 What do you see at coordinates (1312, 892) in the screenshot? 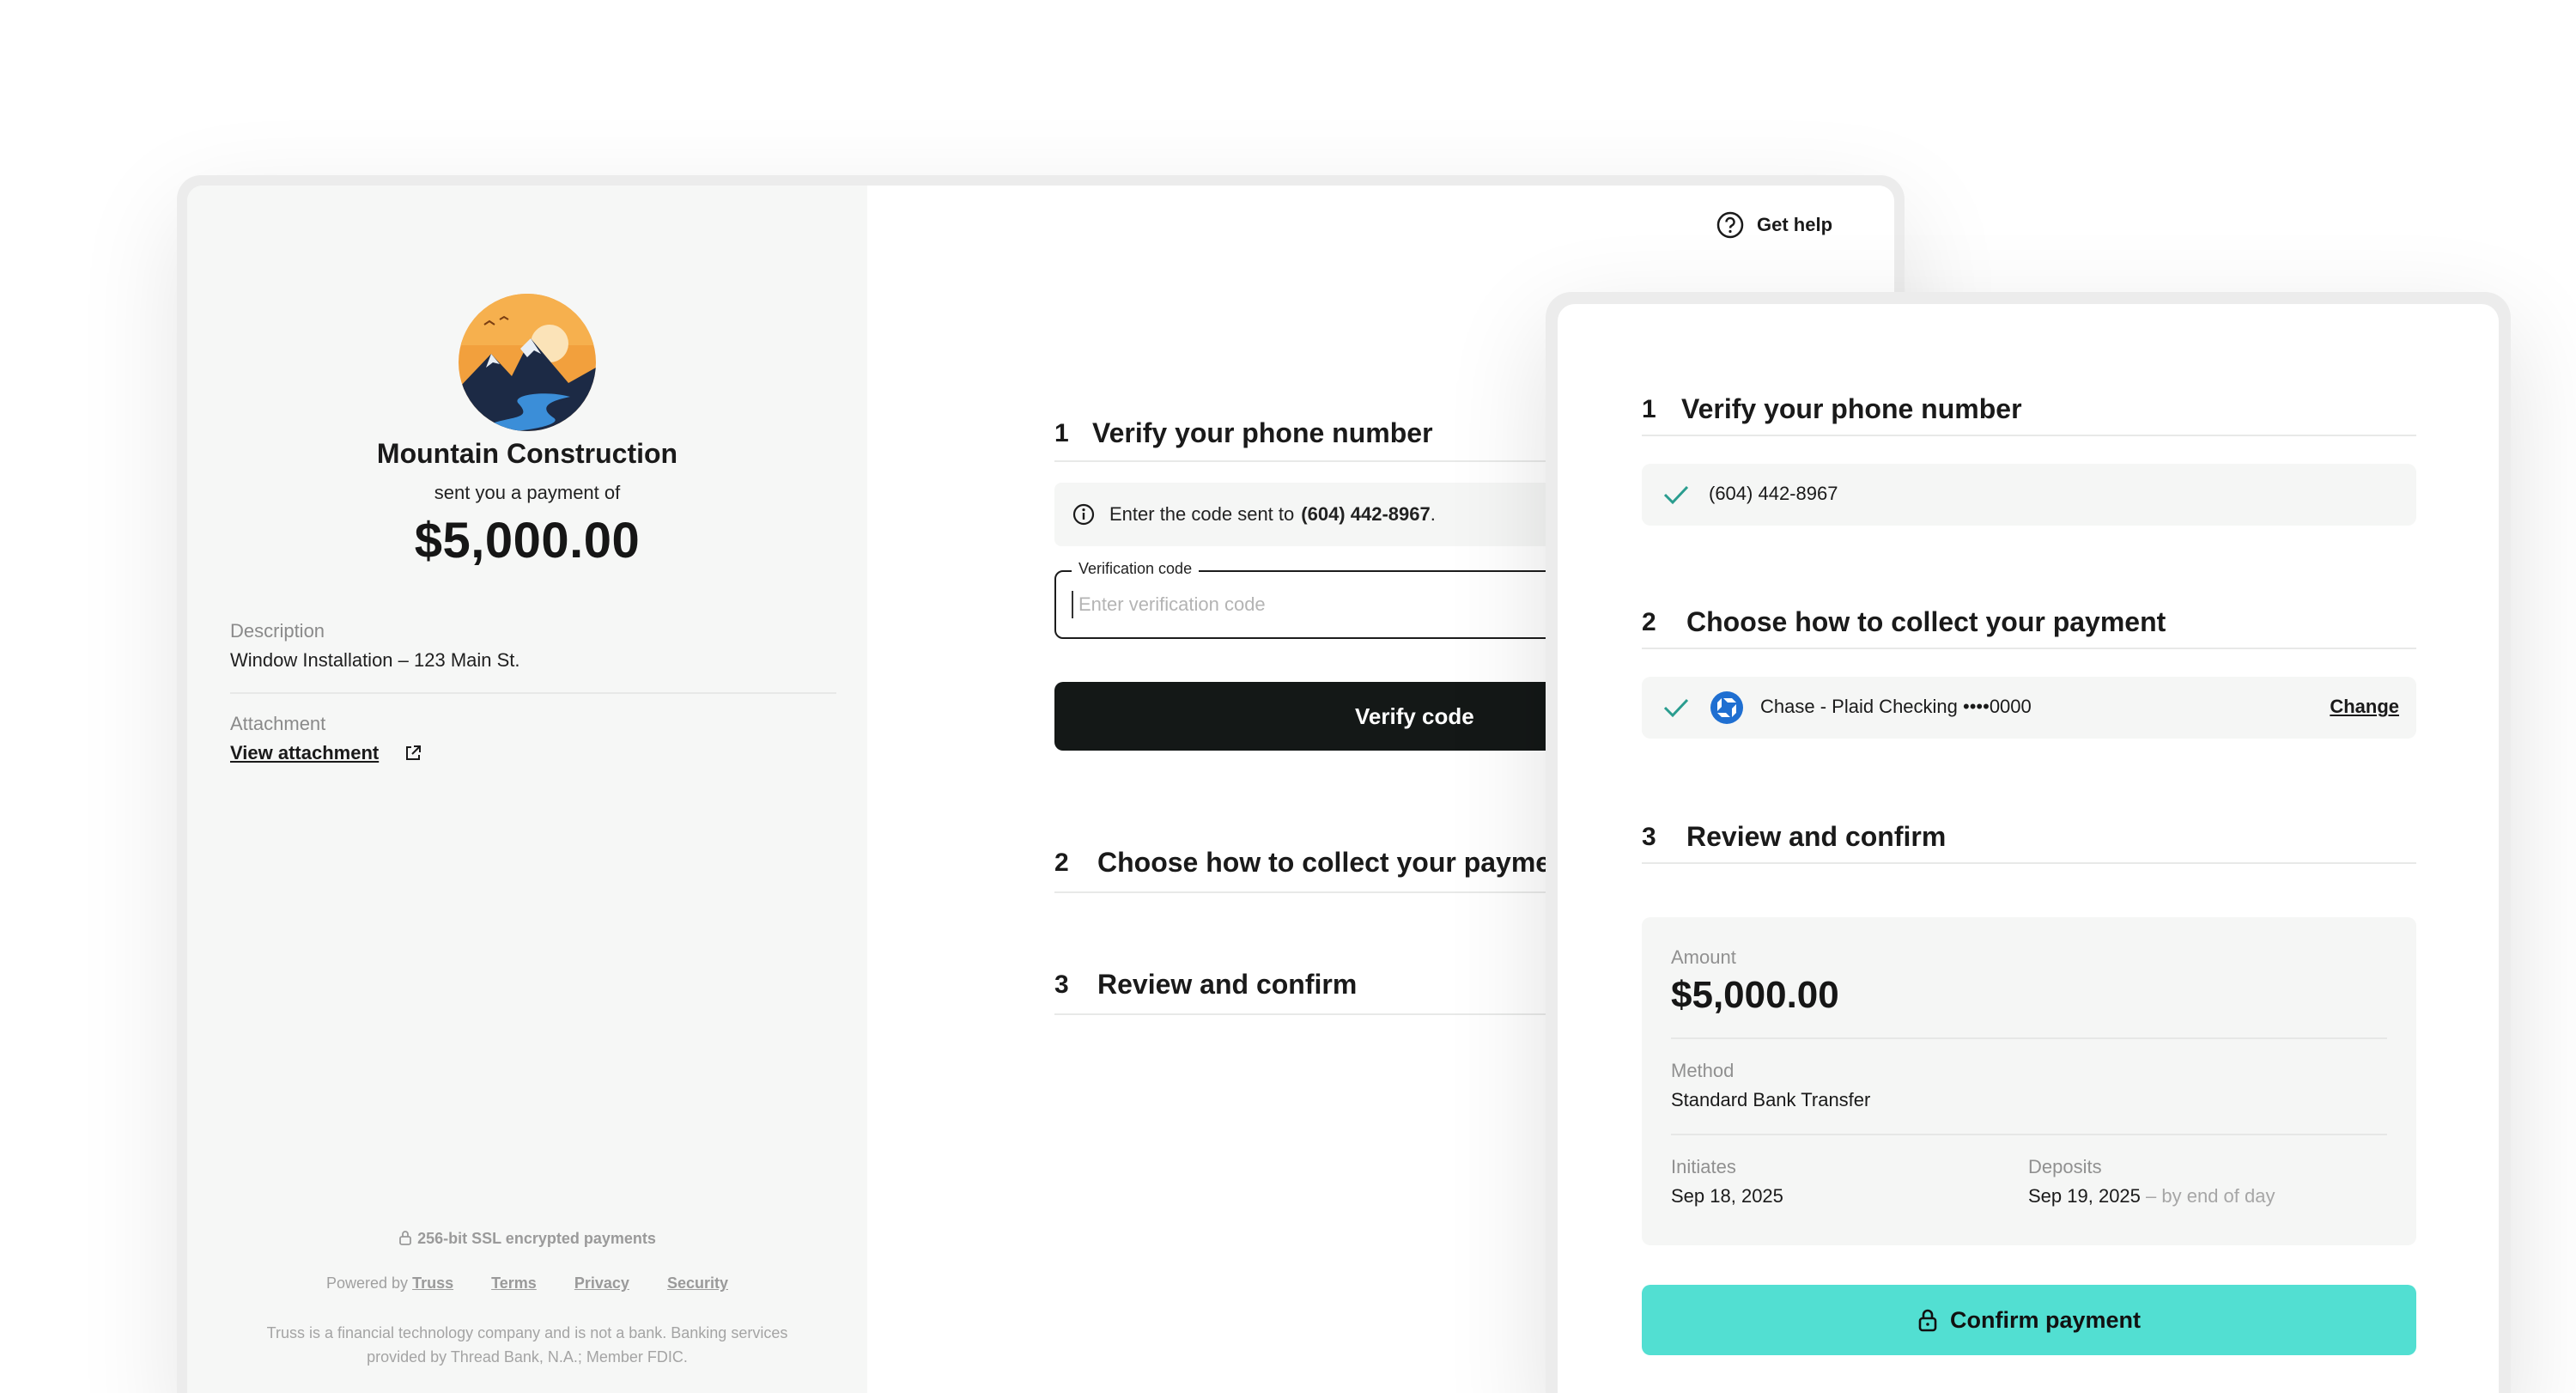
I see `step-2-divider` at bounding box center [1312, 892].